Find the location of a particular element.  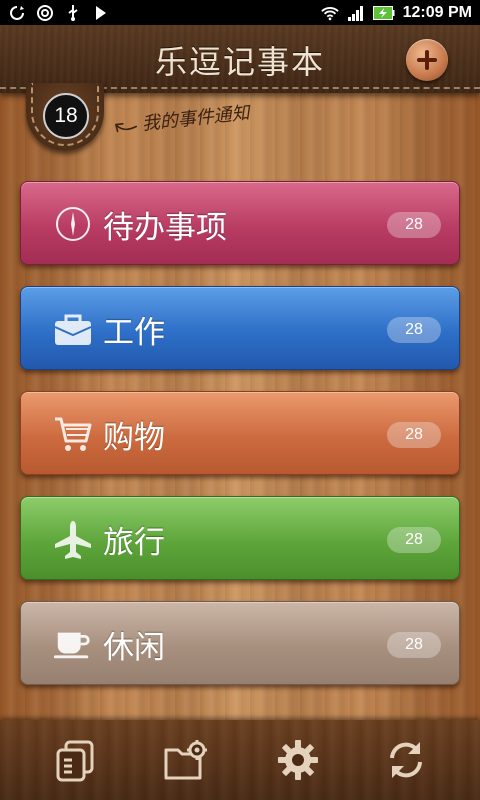

notification-hint-text: 我的事件通知 is located at coordinates (195, 118).